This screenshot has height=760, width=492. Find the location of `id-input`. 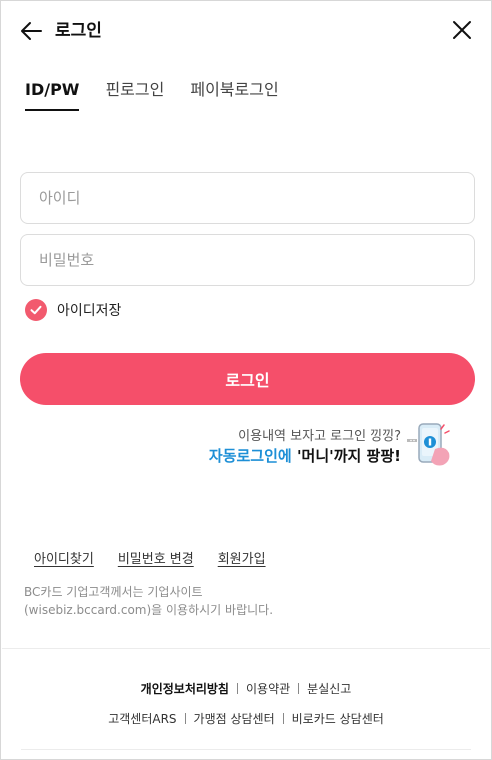

id-input is located at coordinates (247, 198).